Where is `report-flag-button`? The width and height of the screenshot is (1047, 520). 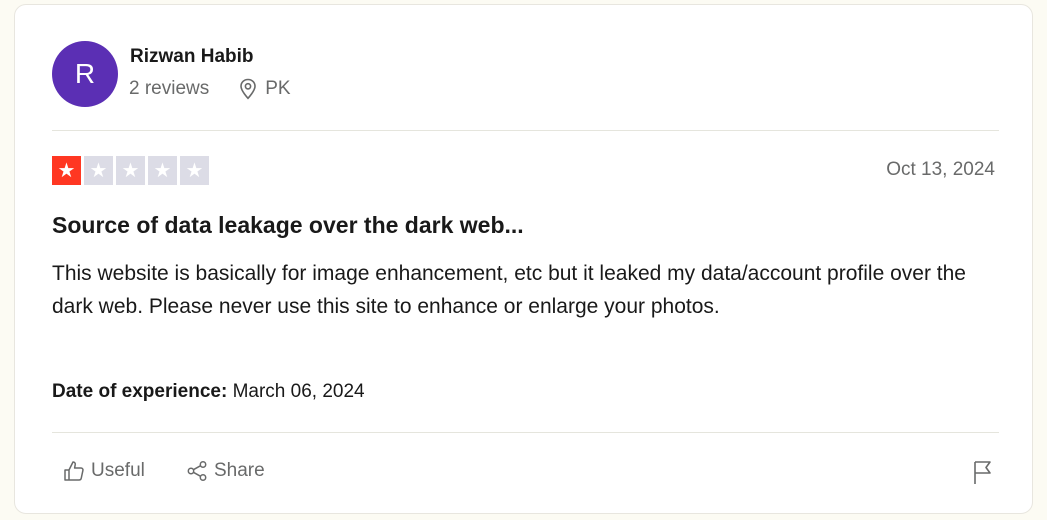
report-flag-button is located at coordinates (983, 474).